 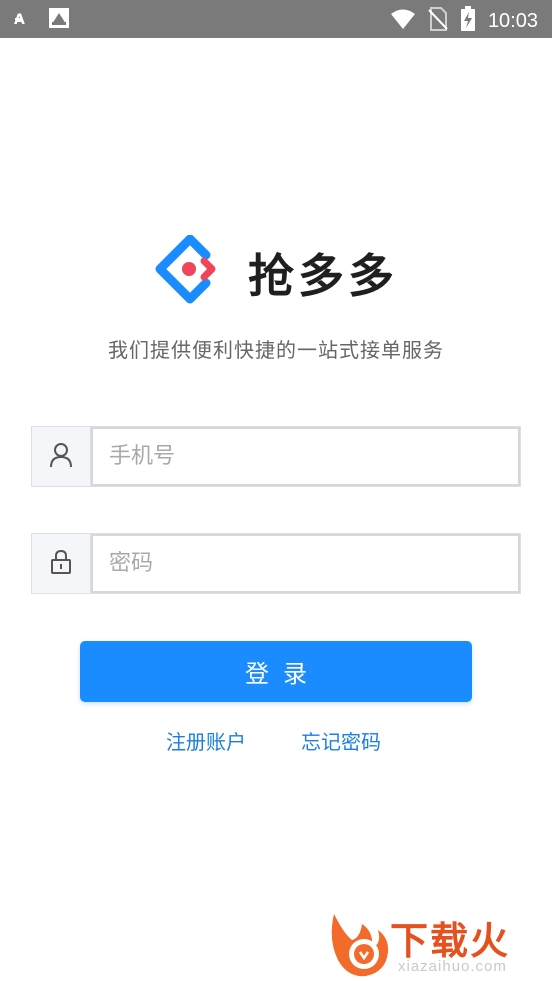 I want to click on lock-icon, so click(x=61, y=564).